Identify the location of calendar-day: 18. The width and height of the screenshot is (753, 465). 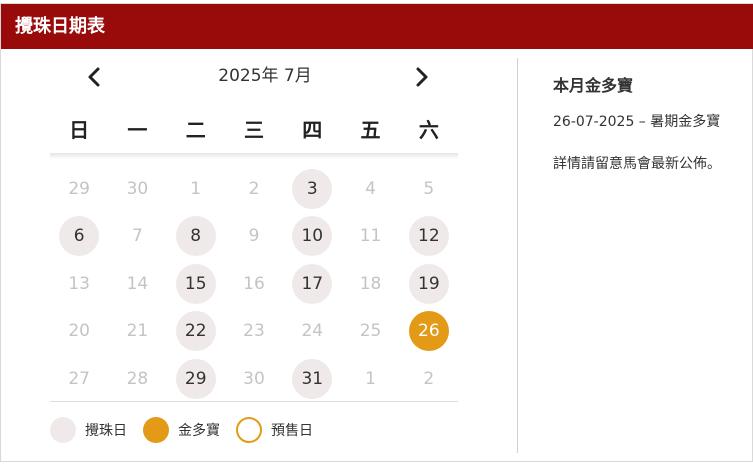
(370, 285).